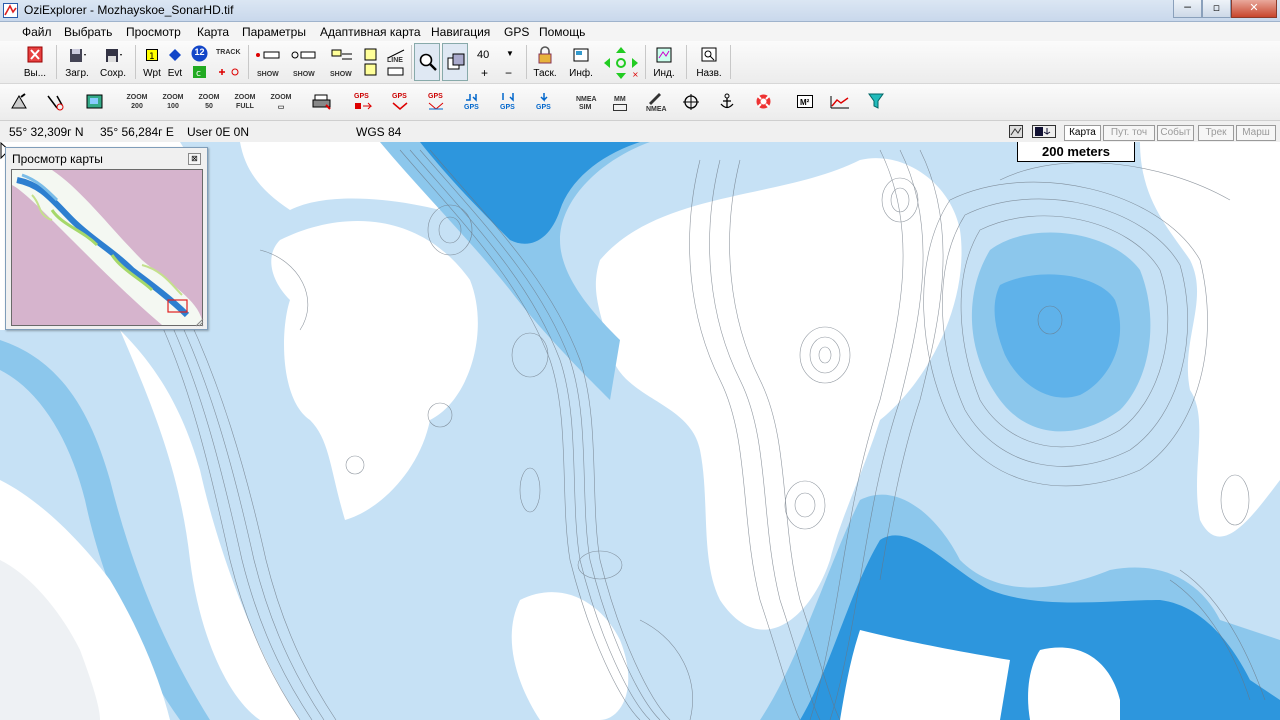  I want to click on map-calibrate-button, so click(55, 102).